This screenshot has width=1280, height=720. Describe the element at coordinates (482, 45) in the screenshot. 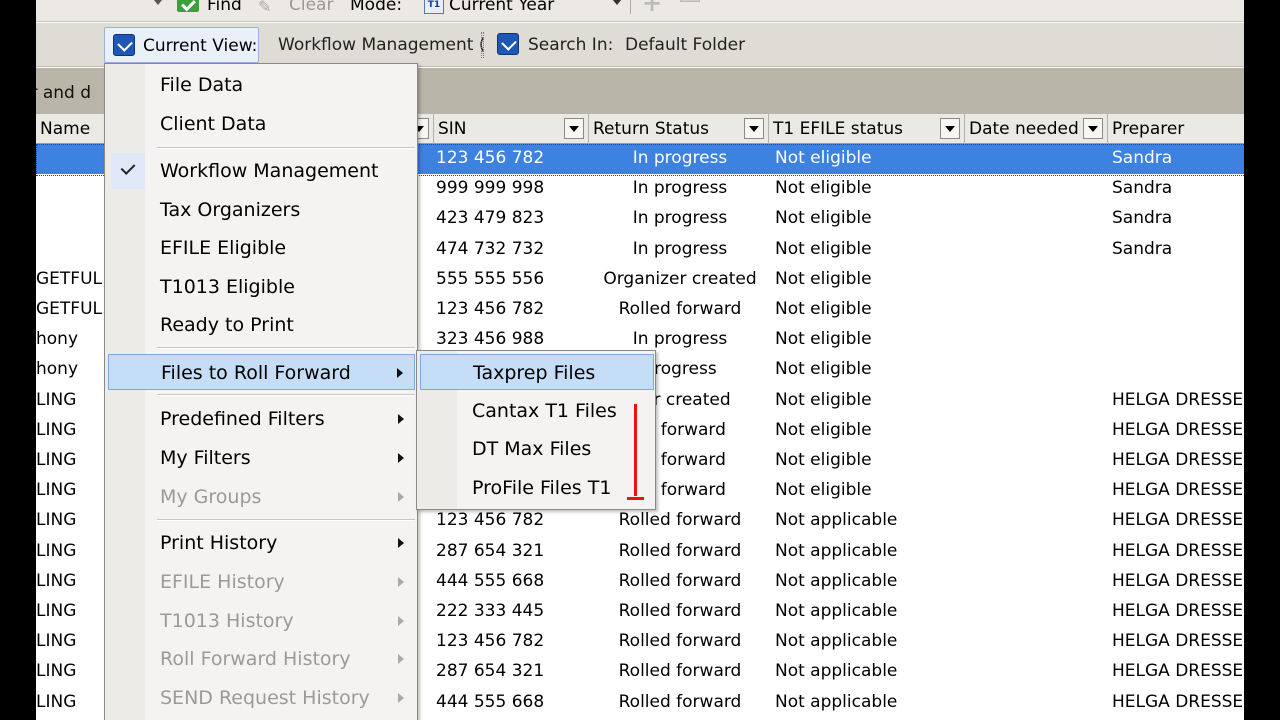

I see `toolbar-grip` at that location.